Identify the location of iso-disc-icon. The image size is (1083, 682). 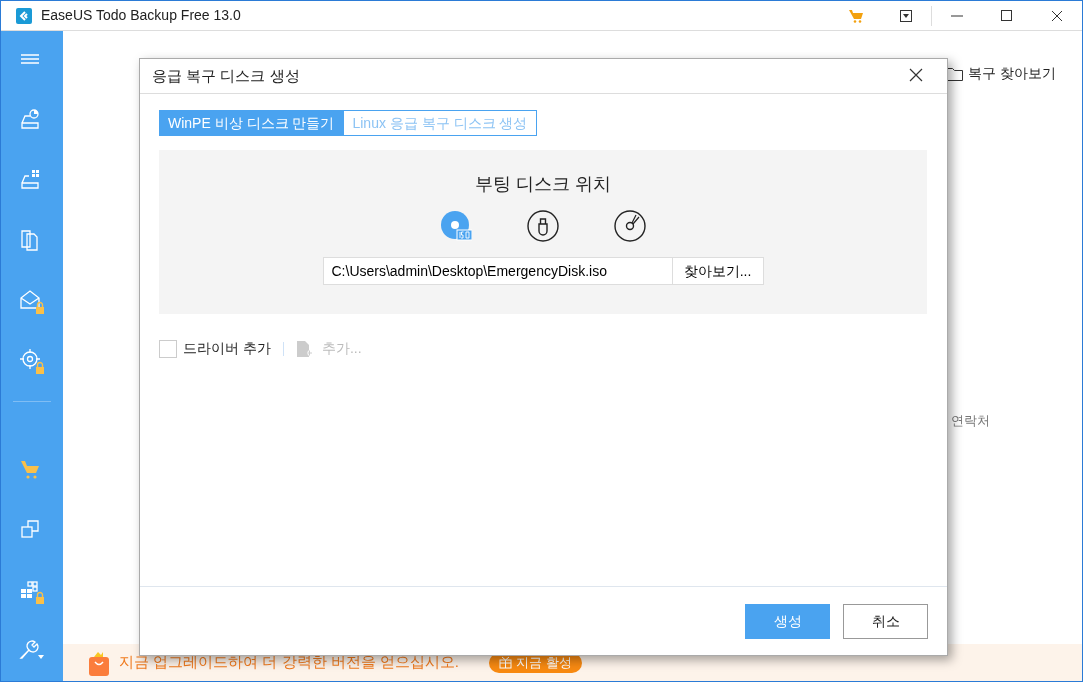
(456, 226).